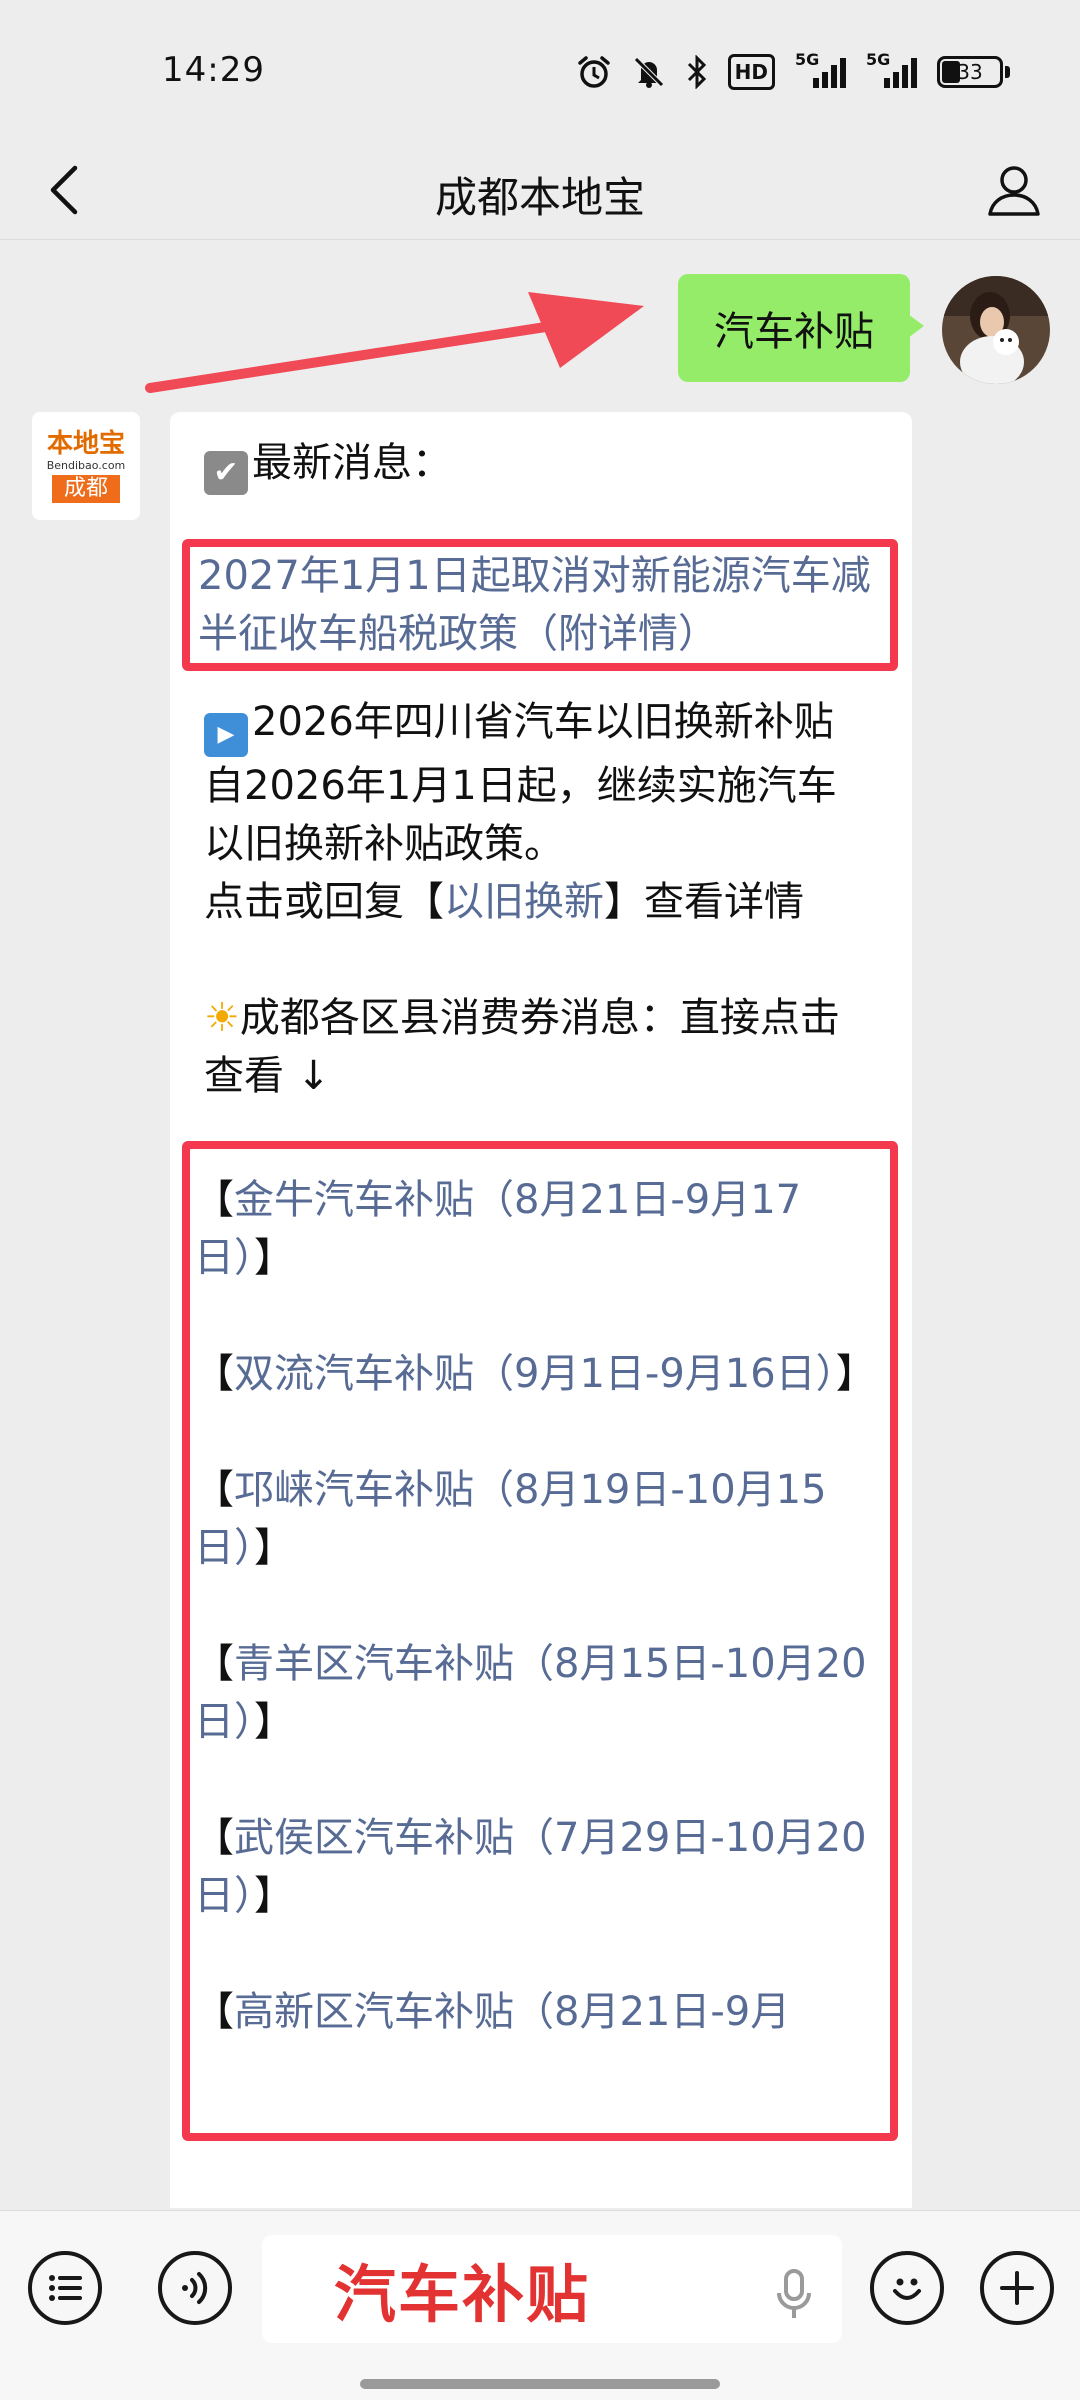 This screenshot has width=1080, height=2400. I want to click on sichuan-subsidy-body: 自2026年1月1日起，继续实施汽车以旧换新补贴政策。, so click(520, 815).